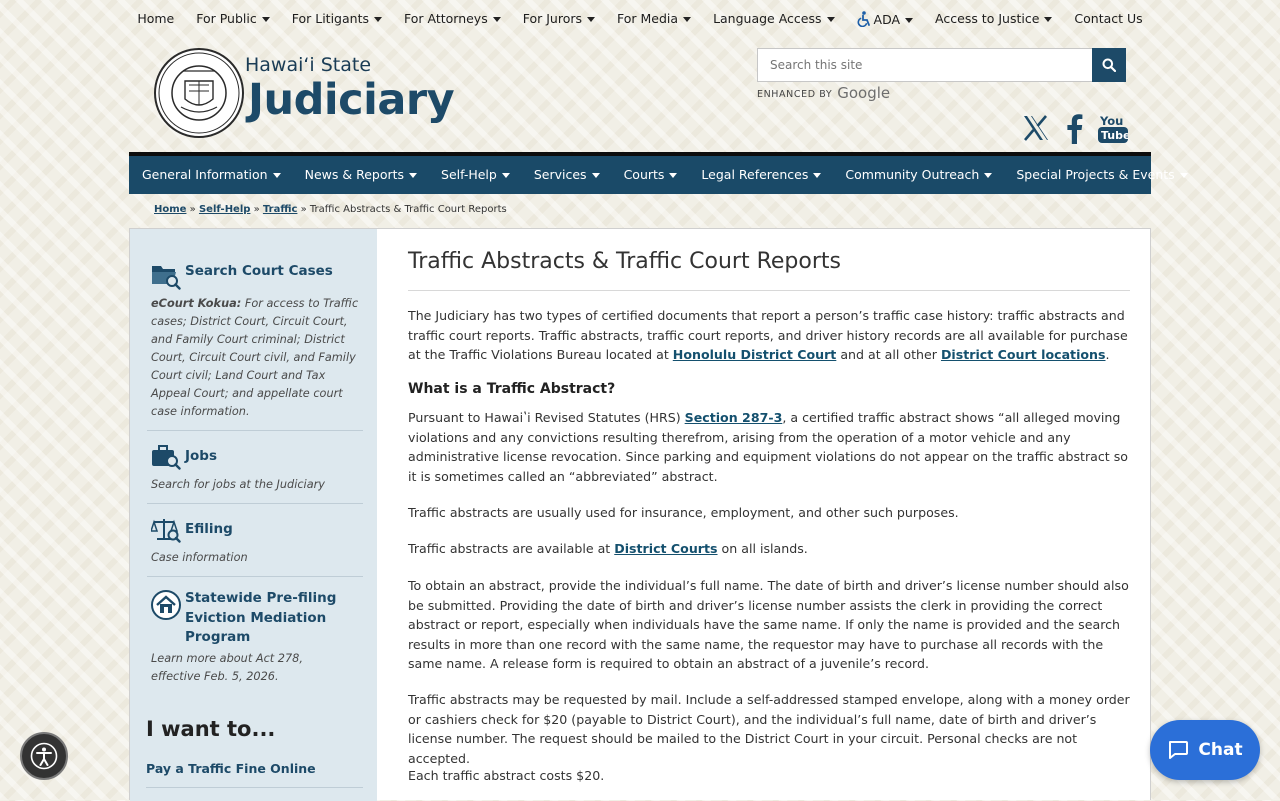 Image resolution: width=1280 pixels, height=801 pixels. What do you see at coordinates (888, 354) in the screenshot?
I see `intro-text-2: and at all other` at bounding box center [888, 354].